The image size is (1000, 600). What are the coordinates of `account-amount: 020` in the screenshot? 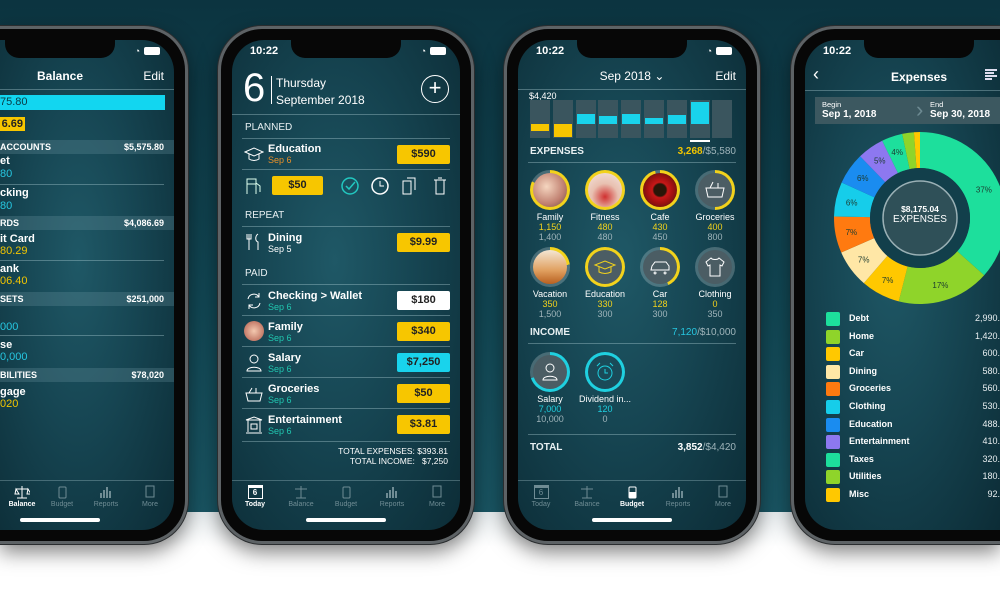 It's located at (9, 404).